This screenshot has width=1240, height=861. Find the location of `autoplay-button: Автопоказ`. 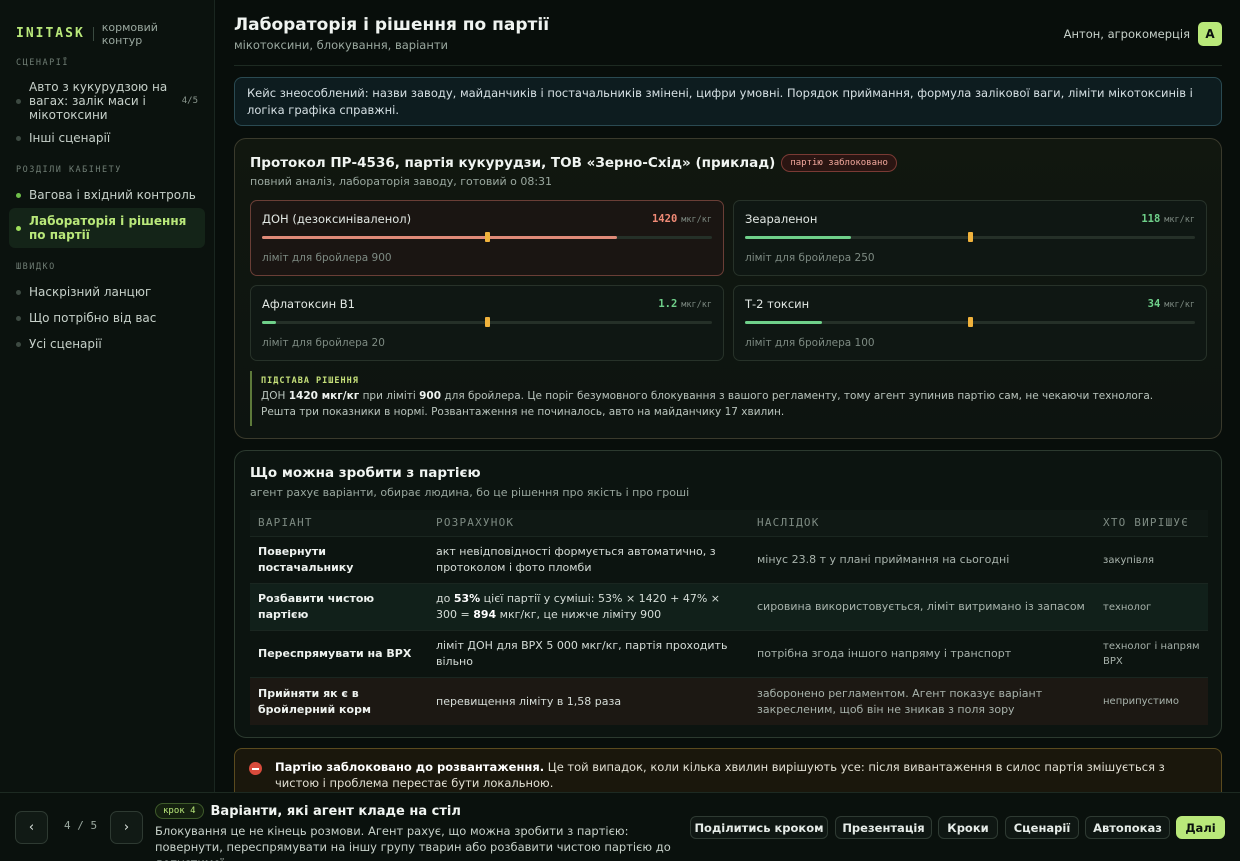

autoplay-button: Автопоказ is located at coordinates (1127, 827).